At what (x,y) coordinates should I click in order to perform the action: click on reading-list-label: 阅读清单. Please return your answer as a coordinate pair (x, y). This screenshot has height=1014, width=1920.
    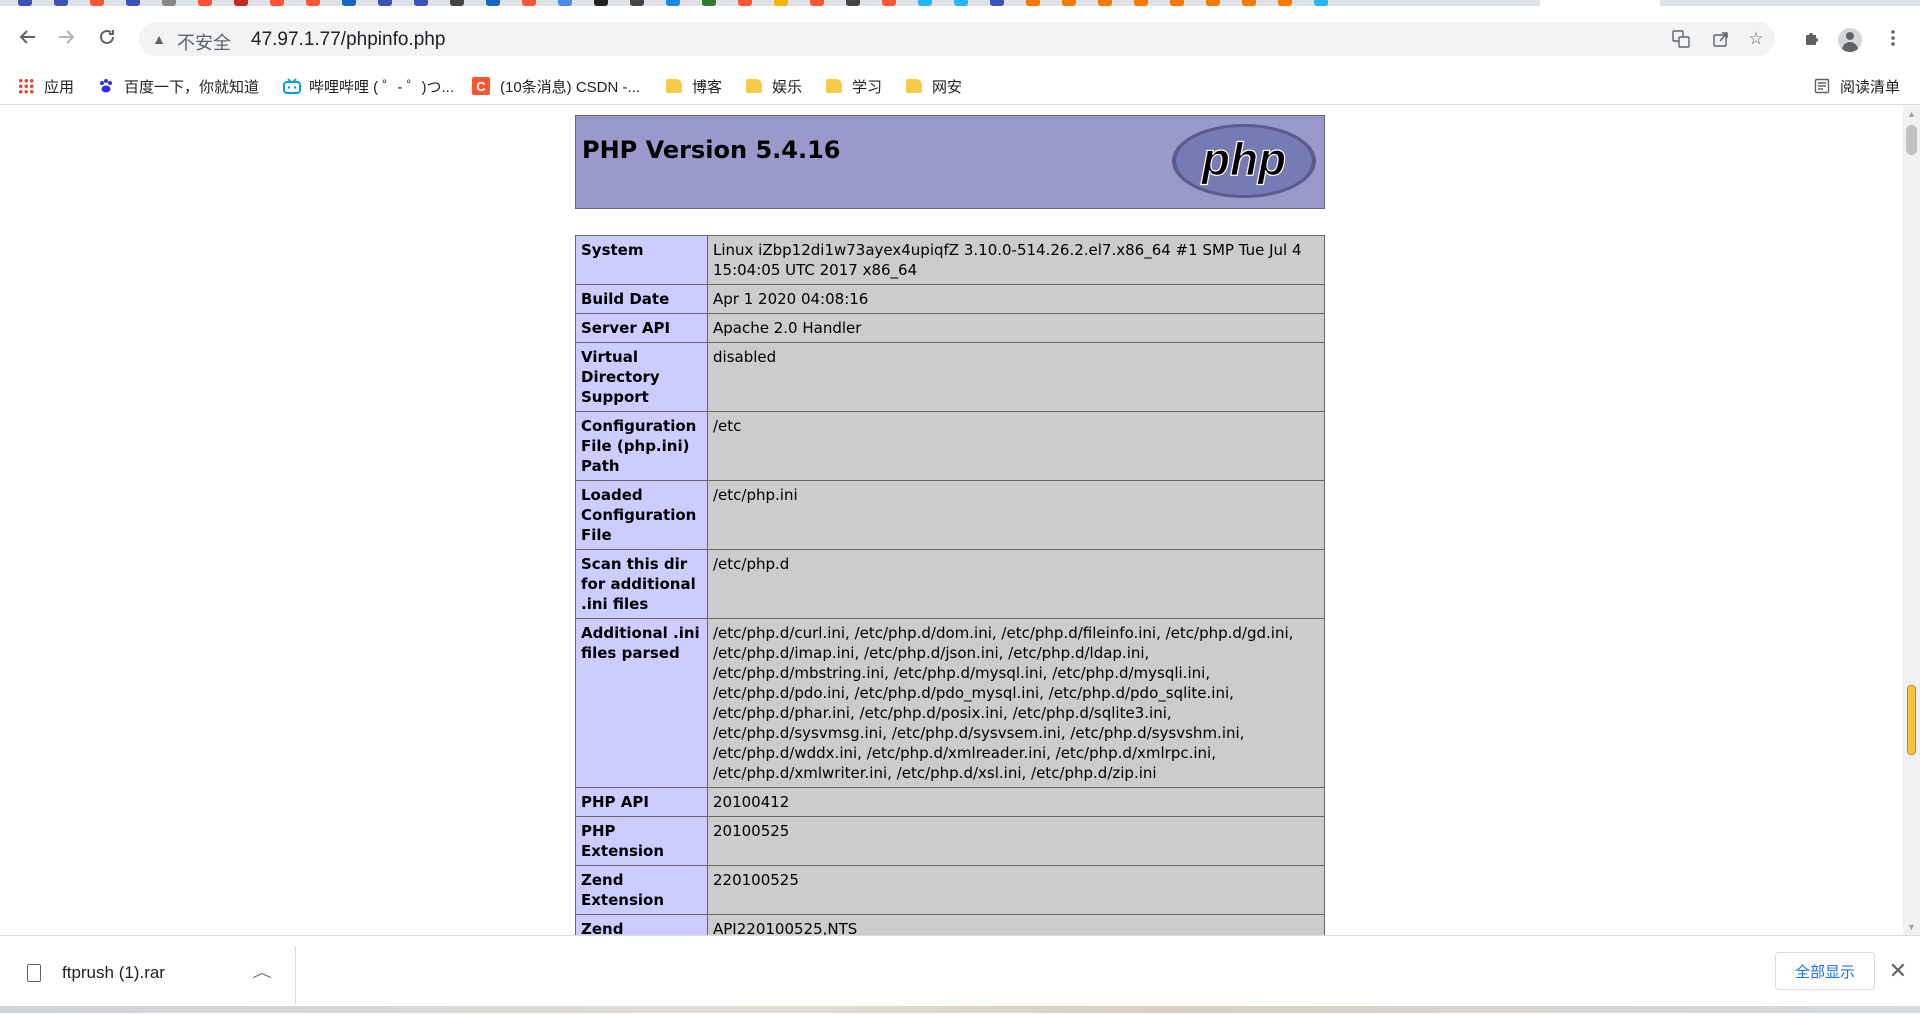
    Looking at the image, I should click on (1870, 87).